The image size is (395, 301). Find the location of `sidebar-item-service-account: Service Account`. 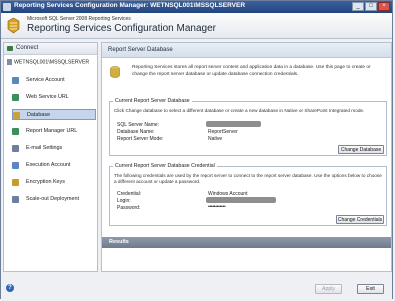

sidebar-item-service-account: Service Account is located at coordinates (54, 80).